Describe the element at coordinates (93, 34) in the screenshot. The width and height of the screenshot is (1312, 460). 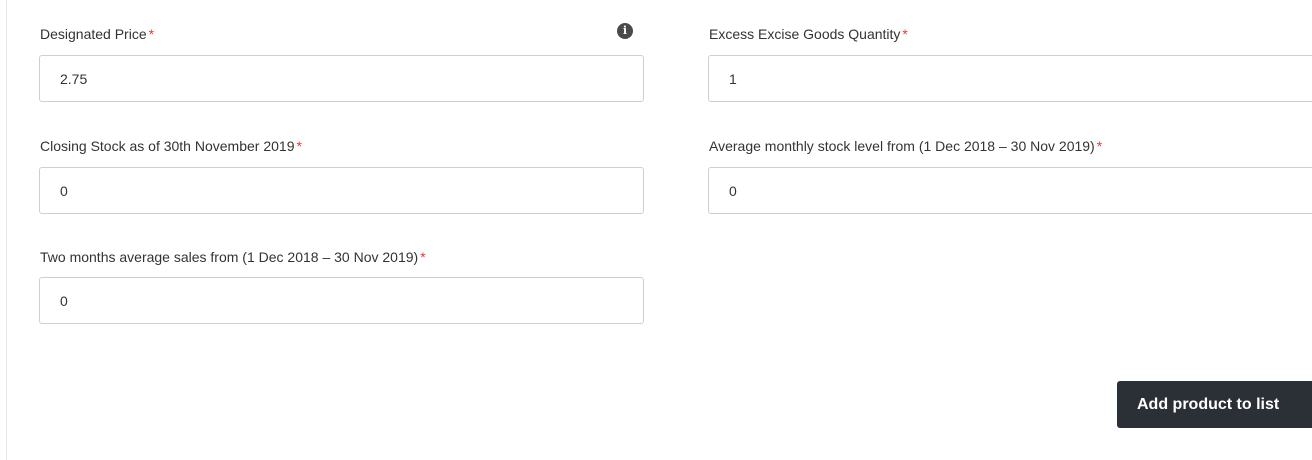
I see `designated-price-label-text: Designated Price` at that location.